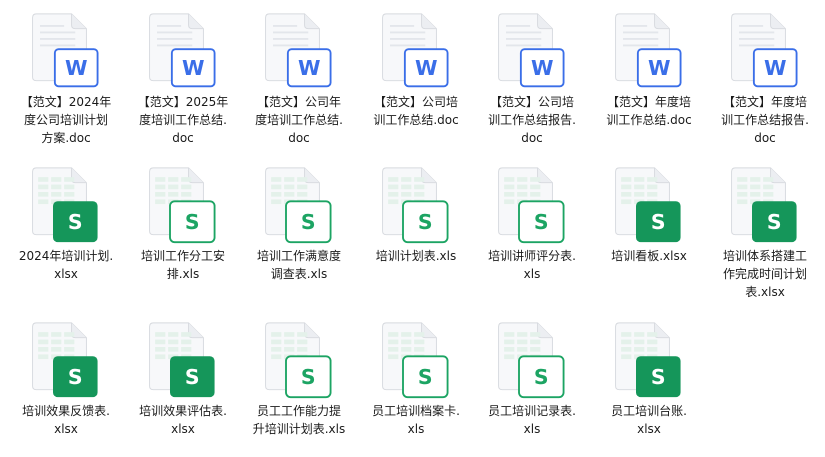  I want to click on file-item: S 培训体系搭建工 作完成时间计划 表.xlsx, so click(765, 226).